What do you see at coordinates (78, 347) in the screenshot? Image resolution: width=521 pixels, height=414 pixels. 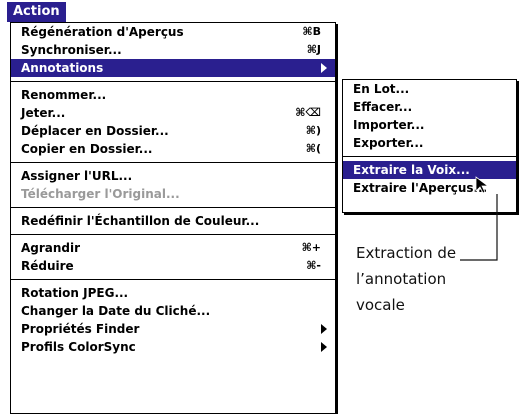 I see `menu-item-label: Profils ColorSync` at bounding box center [78, 347].